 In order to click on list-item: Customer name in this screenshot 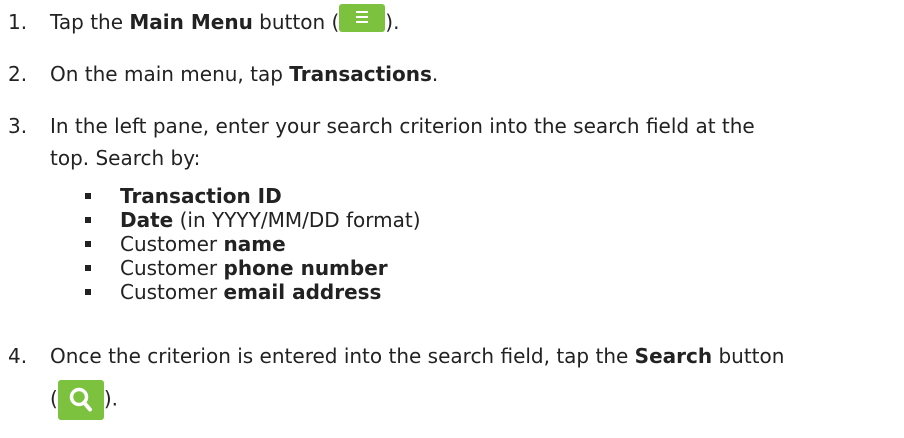, I will do `click(250, 244)`.